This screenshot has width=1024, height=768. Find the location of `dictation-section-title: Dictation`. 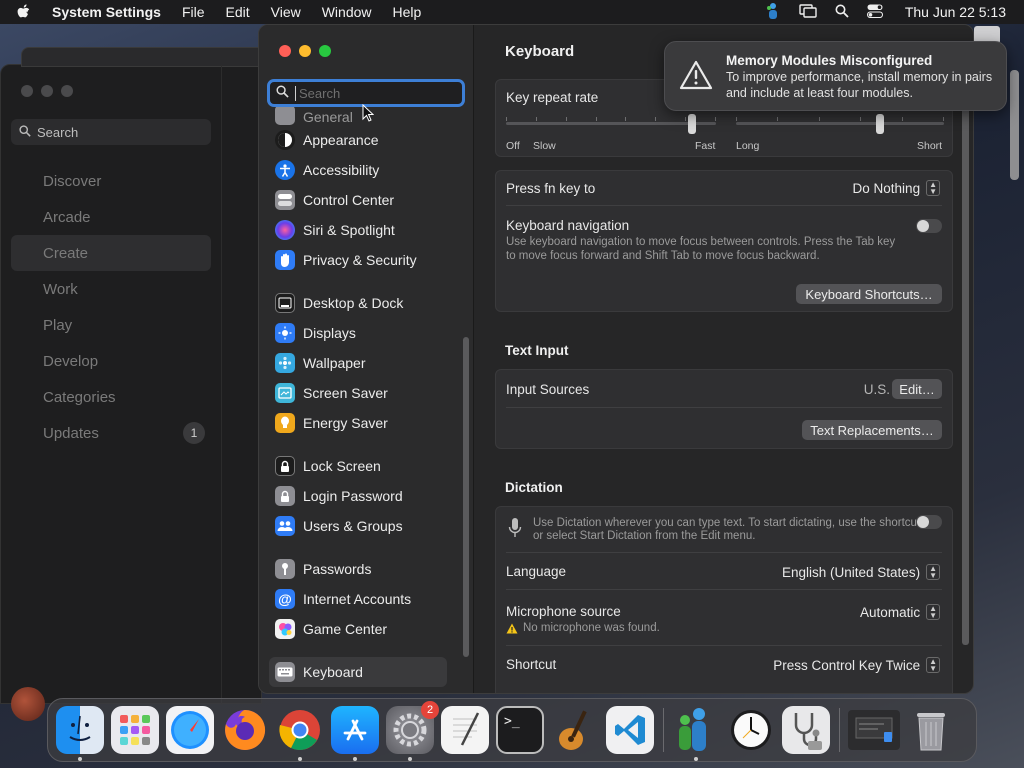

dictation-section-title: Dictation is located at coordinates (534, 487).